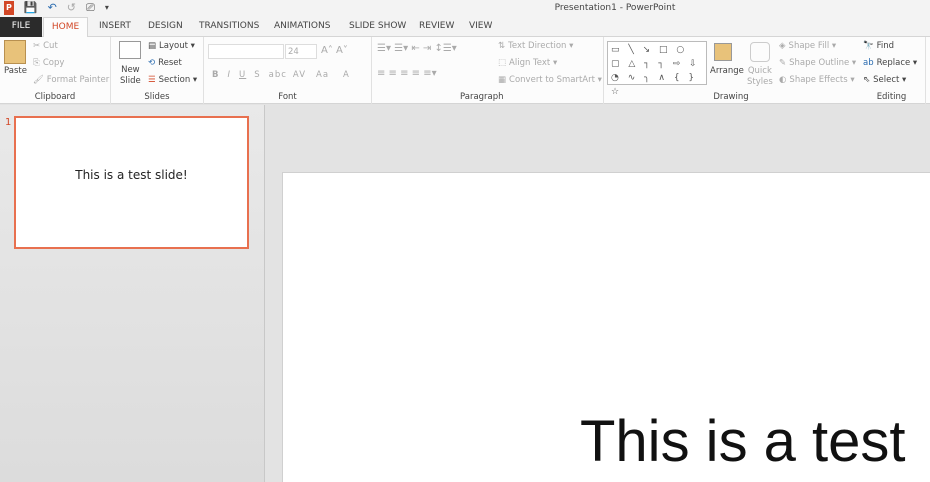  I want to click on find-button: 🔭 Find, so click(878, 46).